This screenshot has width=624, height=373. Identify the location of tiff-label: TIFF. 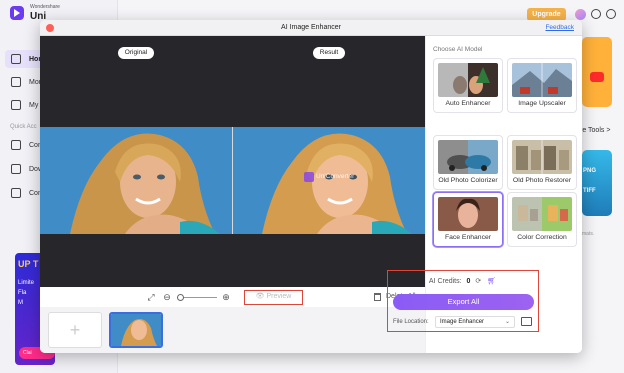
(589, 191).